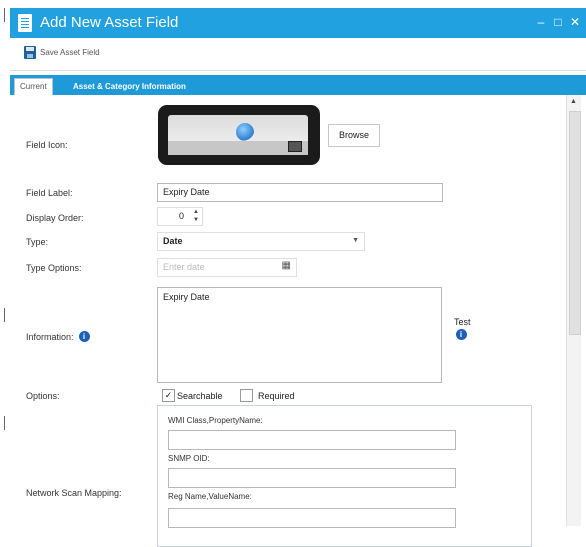 The height and width of the screenshot is (547, 586). What do you see at coordinates (50, 336) in the screenshot?
I see `information-label: Information:` at bounding box center [50, 336].